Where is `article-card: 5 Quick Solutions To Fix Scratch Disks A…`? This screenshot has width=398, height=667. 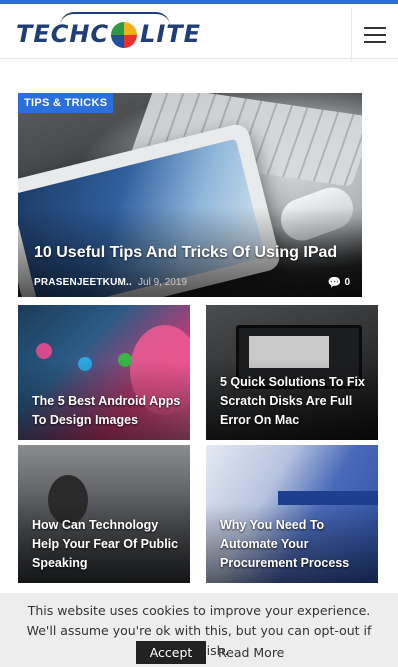 article-card: 5 Quick Solutions To Fix Scratch Disks A… is located at coordinates (292, 372).